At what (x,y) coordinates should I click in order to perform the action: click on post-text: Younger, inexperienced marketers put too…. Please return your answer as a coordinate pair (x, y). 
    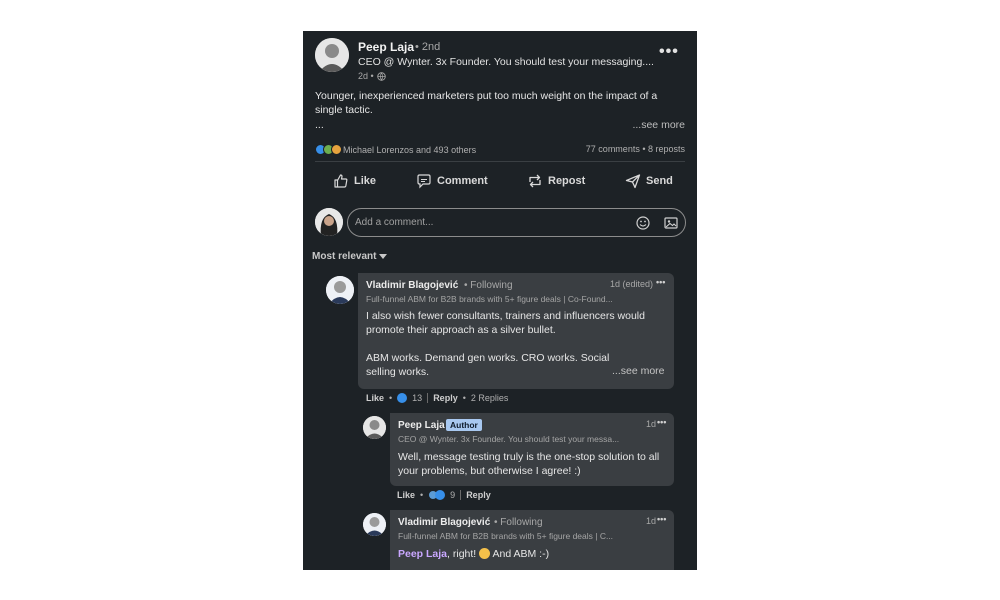
    Looking at the image, I should click on (486, 103).